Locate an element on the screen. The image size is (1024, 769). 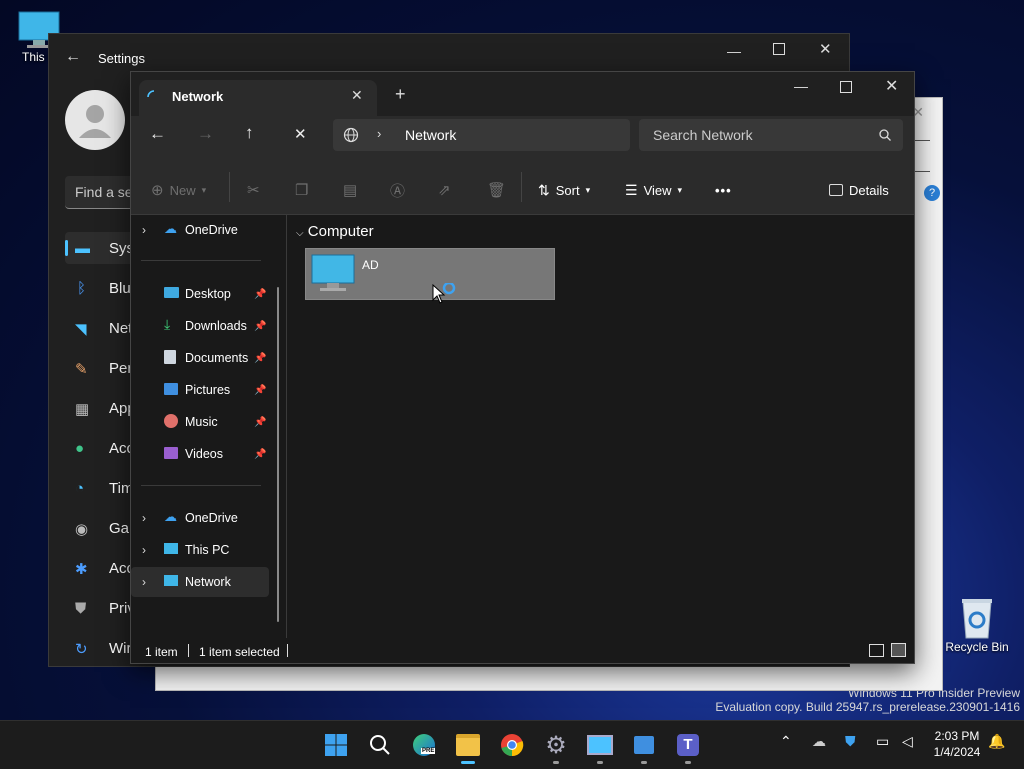
copy-button: ❐ is located at coordinates (301, 190).